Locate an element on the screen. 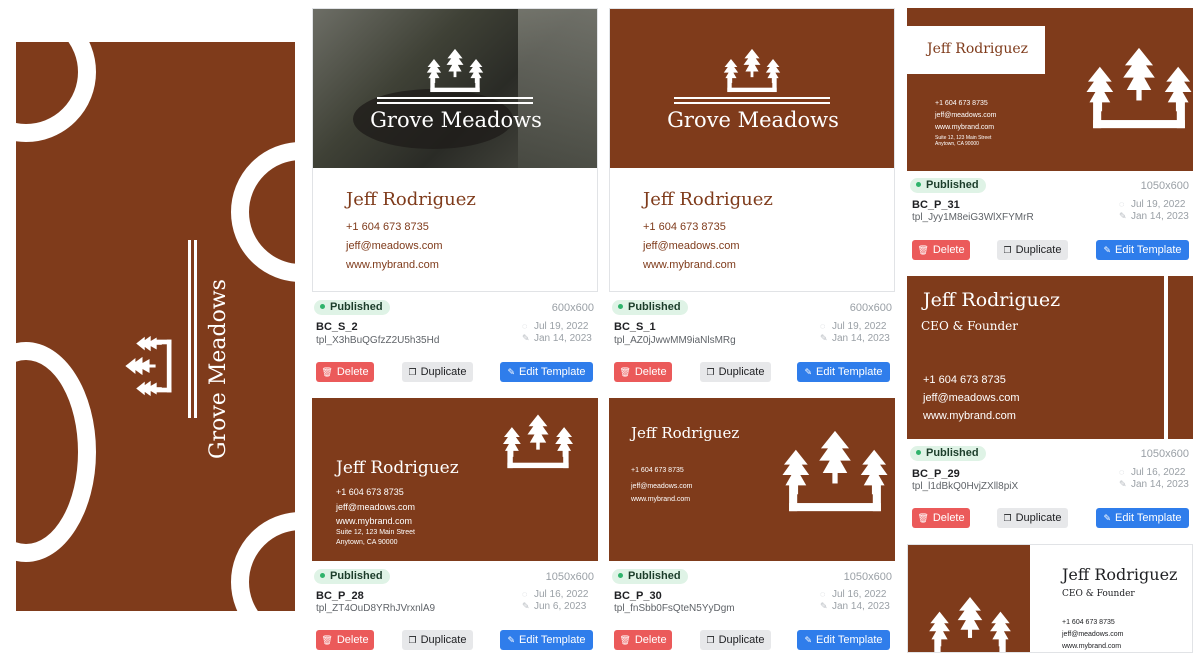  template-id: tpl_fnSbb0FsQteN5YyDgm is located at coordinates (674, 608).